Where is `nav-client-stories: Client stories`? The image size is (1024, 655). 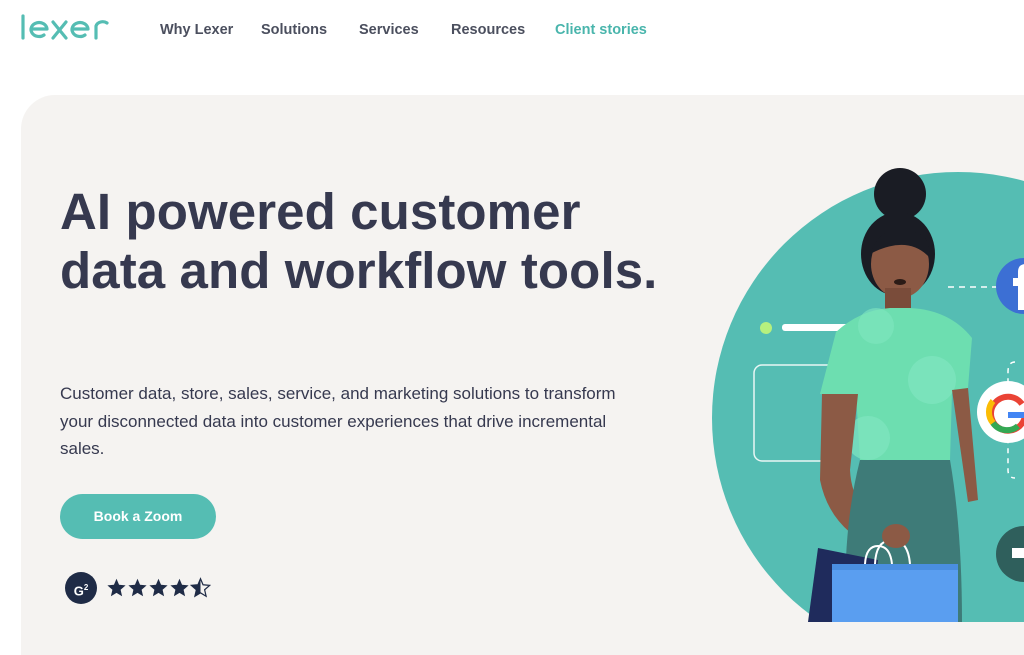
nav-client-stories: Client stories is located at coordinates (601, 30).